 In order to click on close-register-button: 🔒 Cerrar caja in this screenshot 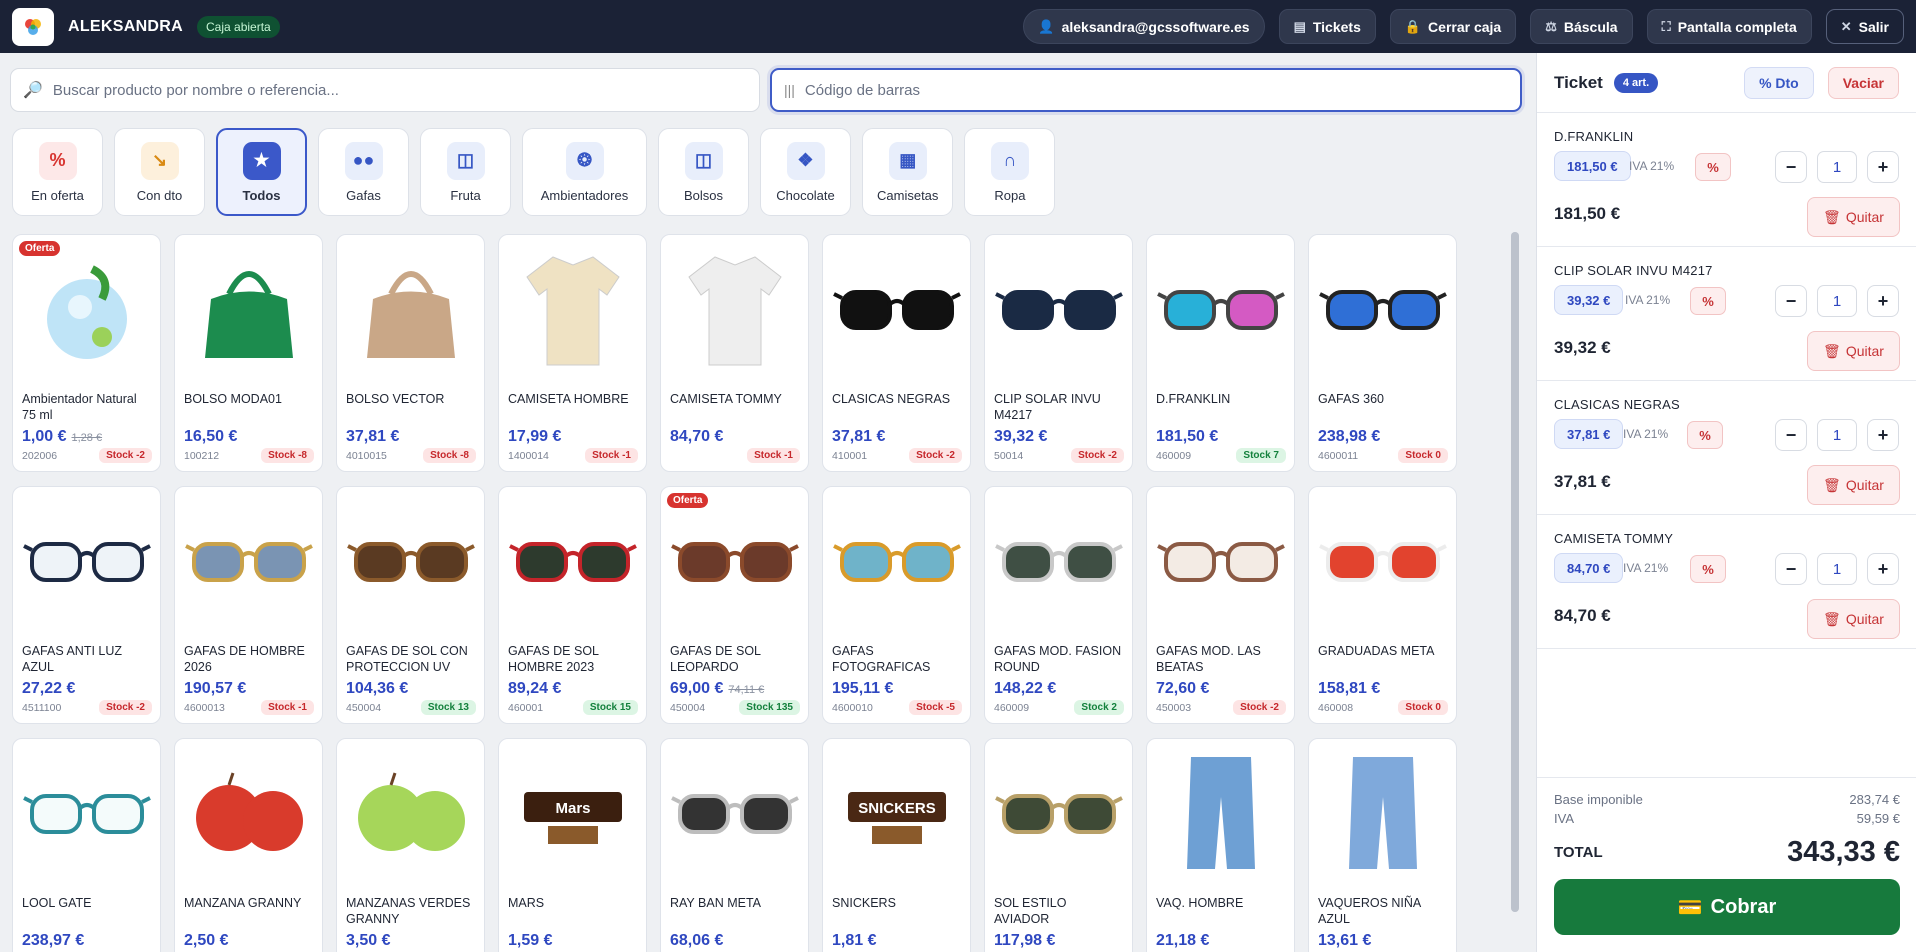, I will do `click(1453, 26)`.